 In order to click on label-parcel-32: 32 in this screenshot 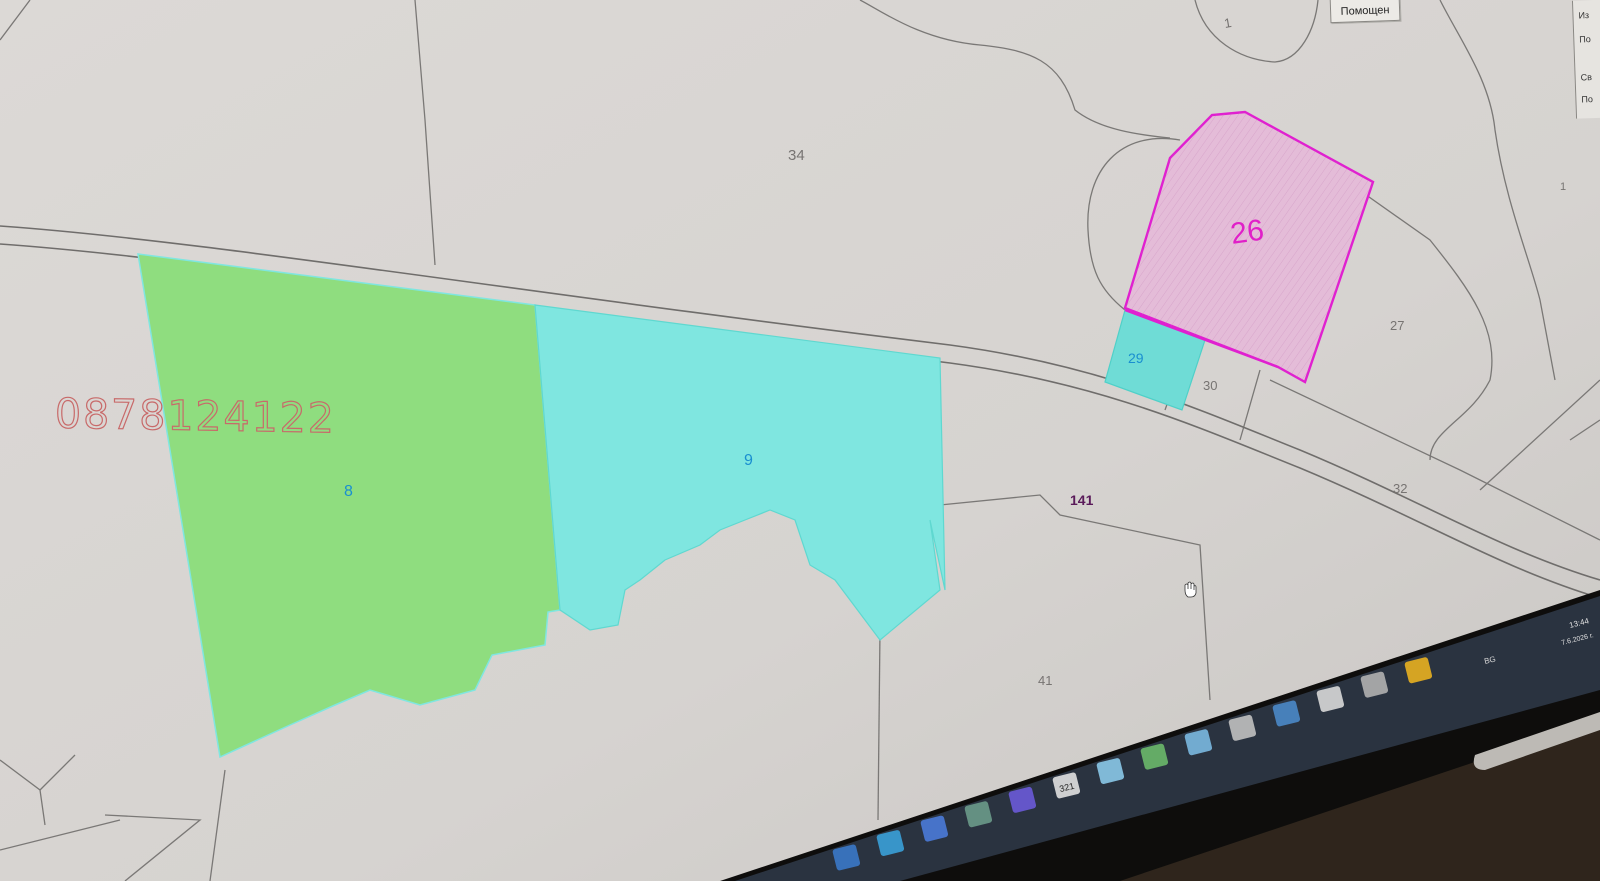, I will do `click(1400, 488)`.